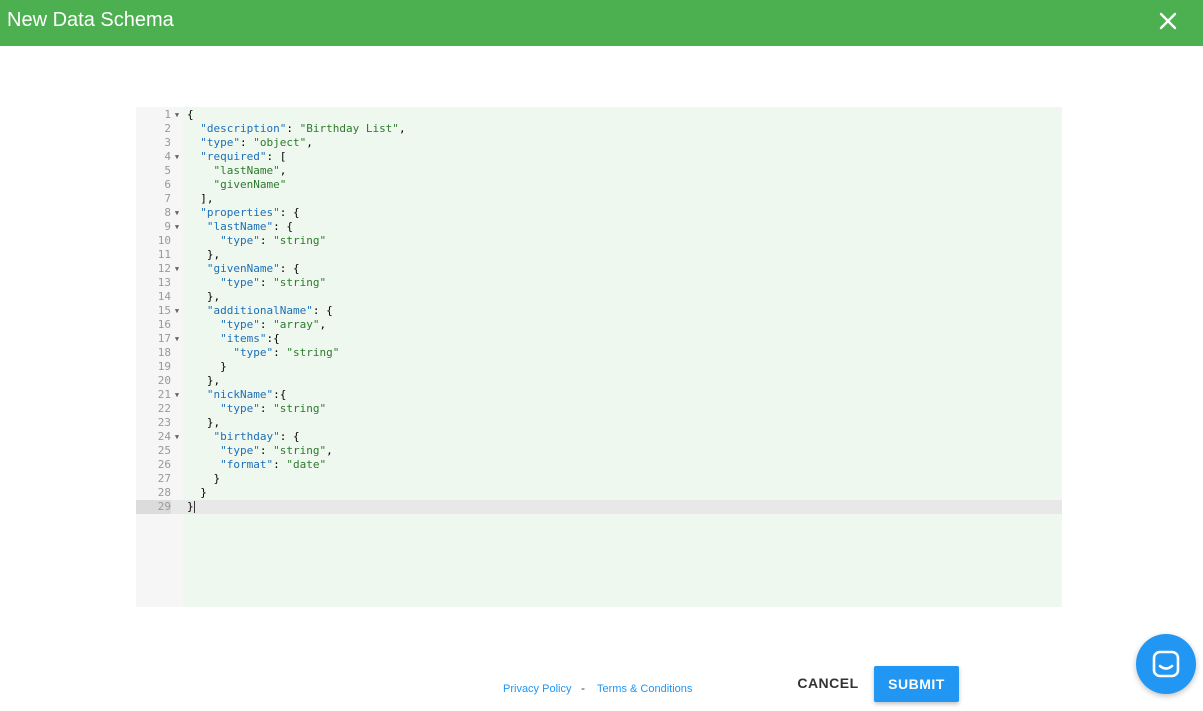  I want to click on line-number: 6, so click(167, 184).